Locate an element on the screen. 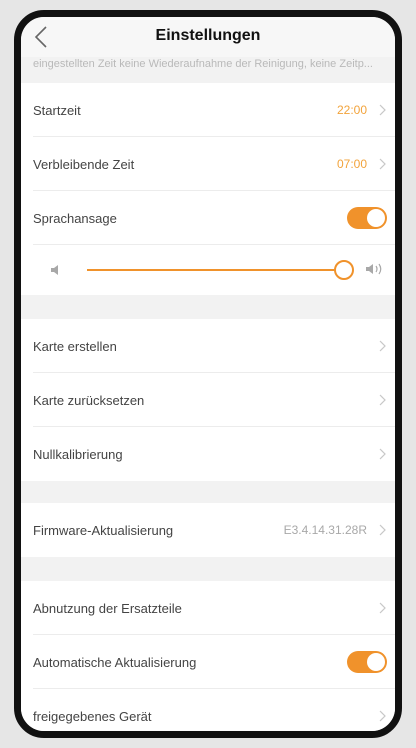  start-time-value: 22:00 is located at coordinates (351, 110).